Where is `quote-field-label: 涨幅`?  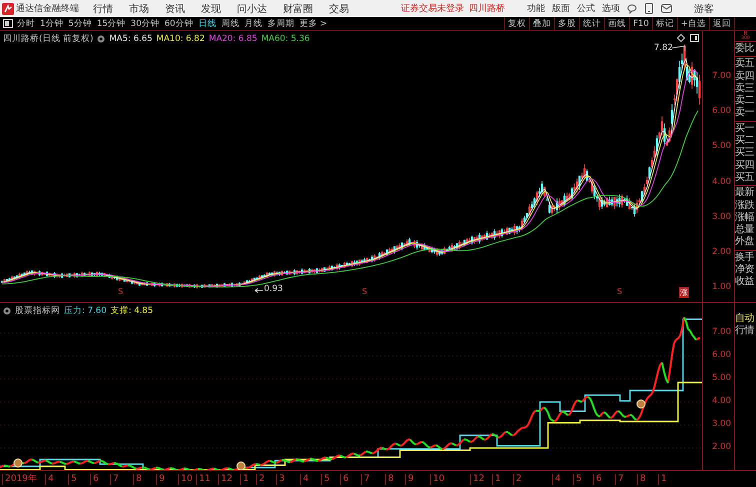 quote-field-label: 涨幅 is located at coordinates (745, 218).